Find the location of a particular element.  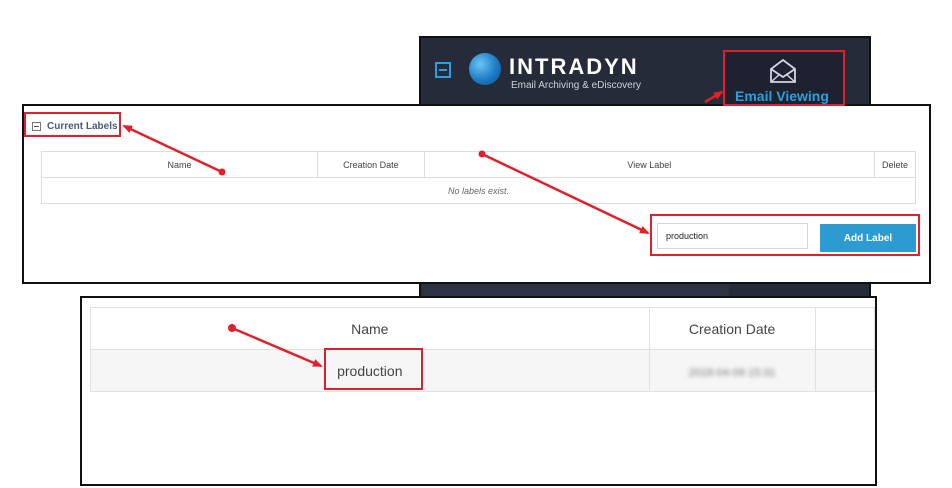

table-row: production 2018-04-09 15:31 is located at coordinates (482, 370).